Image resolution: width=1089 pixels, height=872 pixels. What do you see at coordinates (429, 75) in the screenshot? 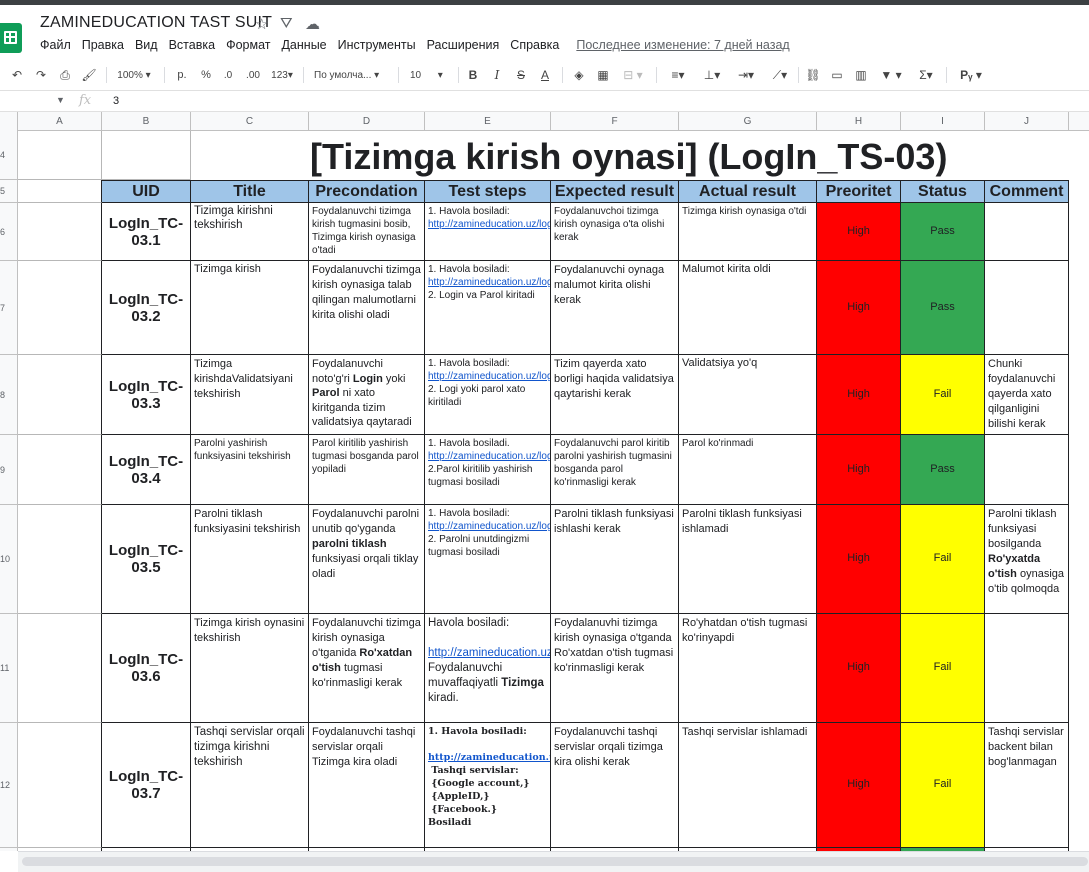
I see `font-size-select: 10 ▾` at bounding box center [429, 75].